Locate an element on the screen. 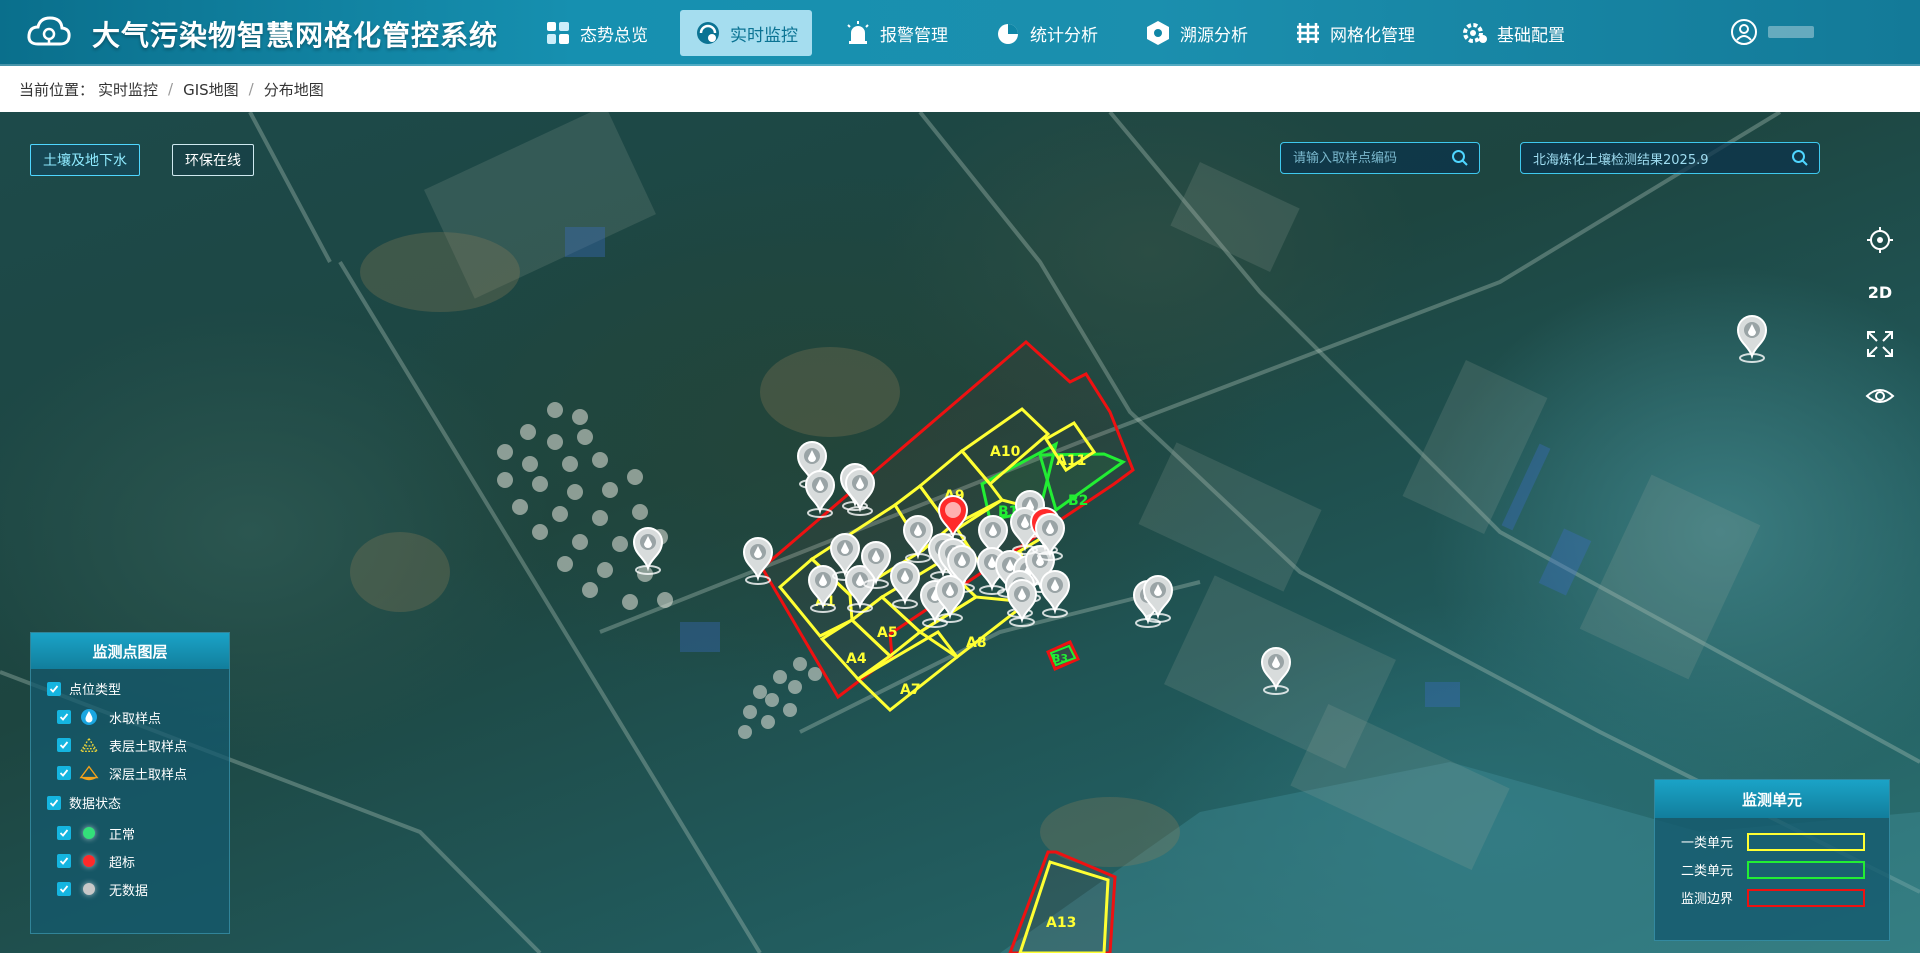 This screenshot has width=1920, height=953. dataset-search is located at coordinates (1670, 158).